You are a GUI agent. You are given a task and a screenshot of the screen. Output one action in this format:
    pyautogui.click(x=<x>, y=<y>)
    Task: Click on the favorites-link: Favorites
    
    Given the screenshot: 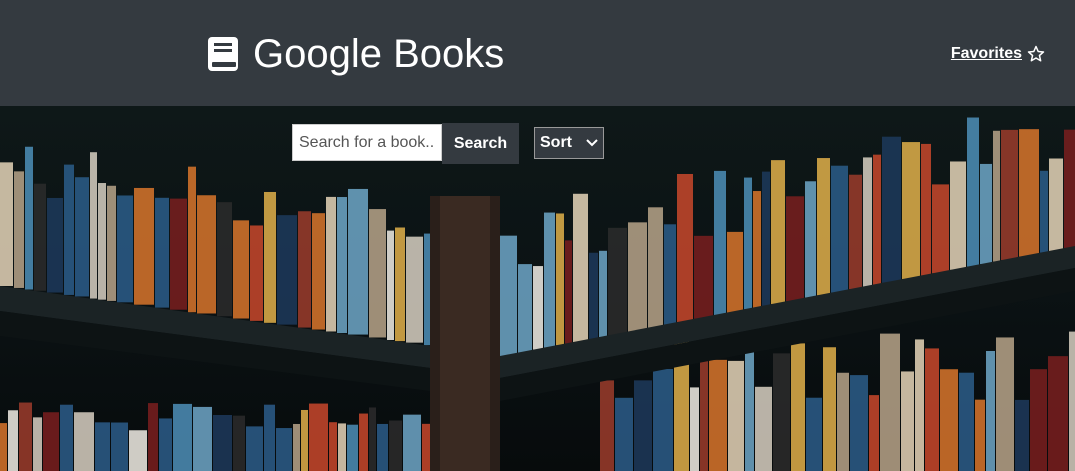 What is the action you would take?
    pyautogui.click(x=998, y=54)
    